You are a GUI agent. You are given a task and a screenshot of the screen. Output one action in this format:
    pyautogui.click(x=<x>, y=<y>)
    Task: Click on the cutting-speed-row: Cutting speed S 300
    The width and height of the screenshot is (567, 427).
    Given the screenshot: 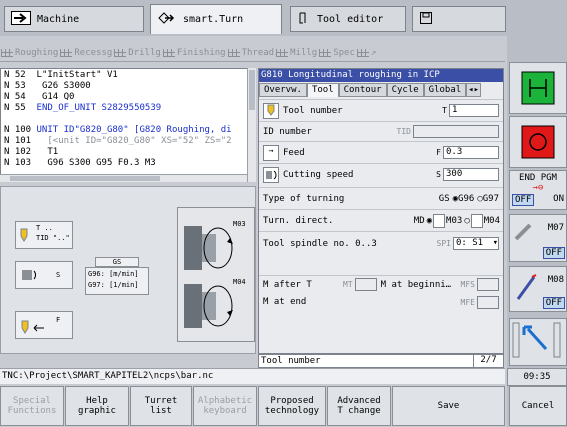 What is the action you would take?
    pyautogui.click(x=381, y=174)
    